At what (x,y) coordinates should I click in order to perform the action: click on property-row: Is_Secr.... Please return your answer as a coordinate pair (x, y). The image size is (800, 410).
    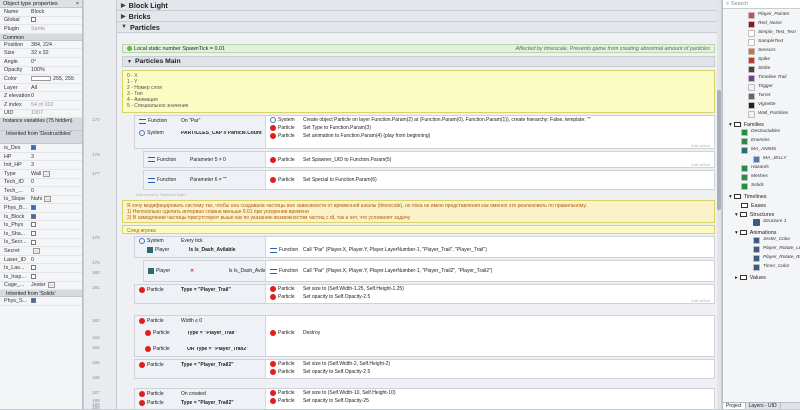
    Looking at the image, I should click on (41, 243).